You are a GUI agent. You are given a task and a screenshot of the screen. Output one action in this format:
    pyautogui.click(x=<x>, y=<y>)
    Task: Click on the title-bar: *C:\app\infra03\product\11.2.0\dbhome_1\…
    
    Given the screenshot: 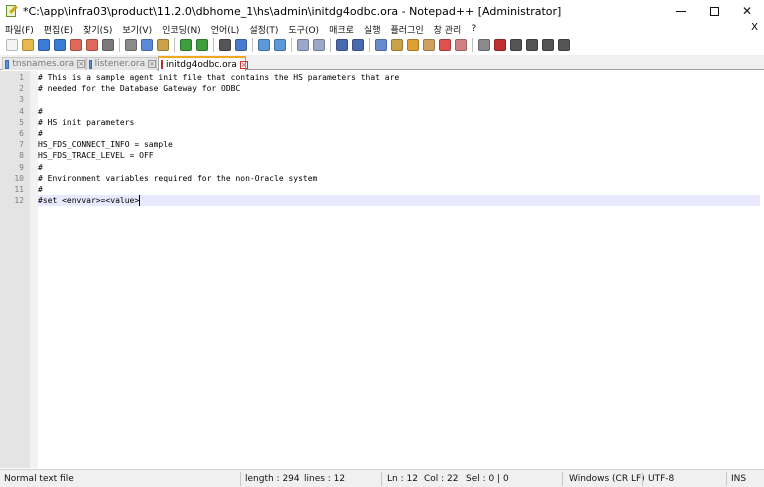 What is the action you would take?
    pyautogui.click(x=382, y=11)
    